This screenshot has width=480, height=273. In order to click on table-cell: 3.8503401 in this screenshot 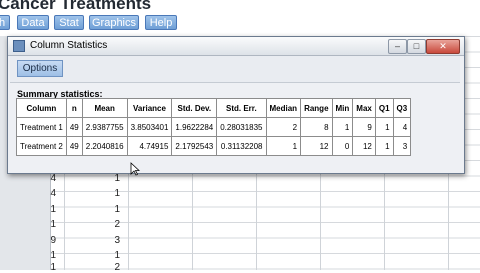, I will do `click(149, 127)`.